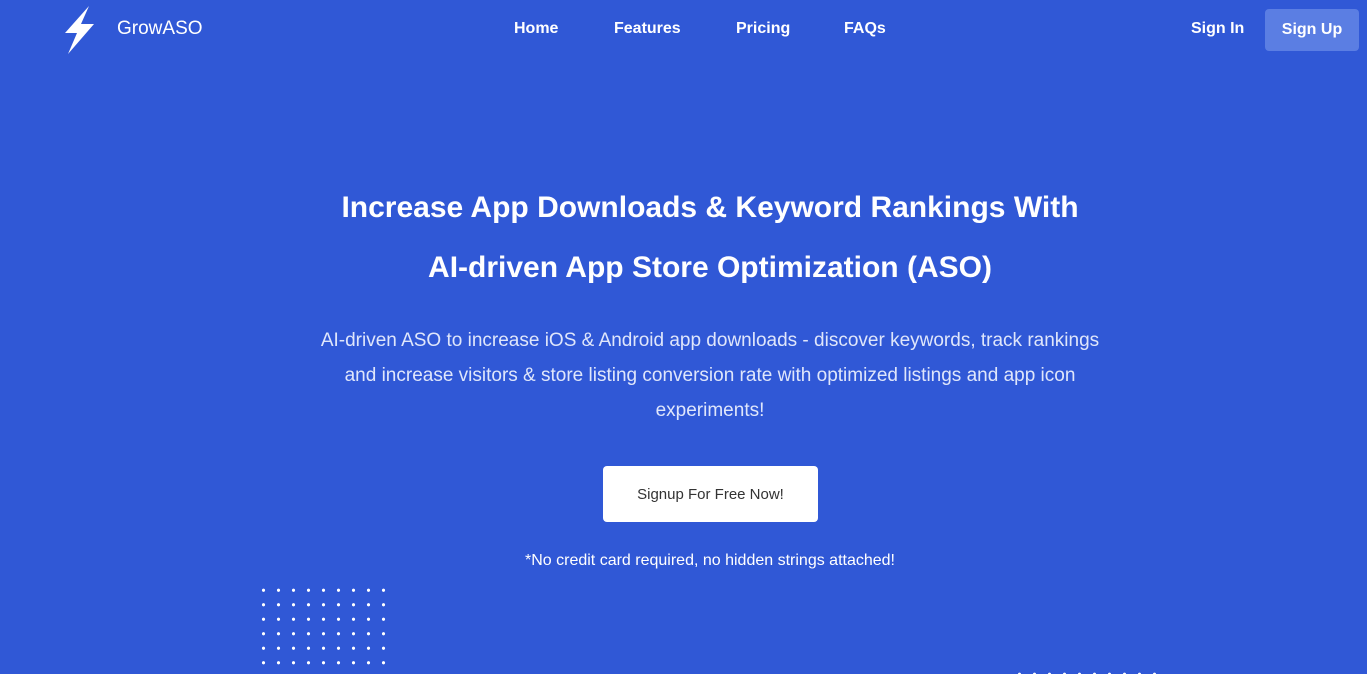  I want to click on sign-up-button: Sign Up, so click(1312, 30).